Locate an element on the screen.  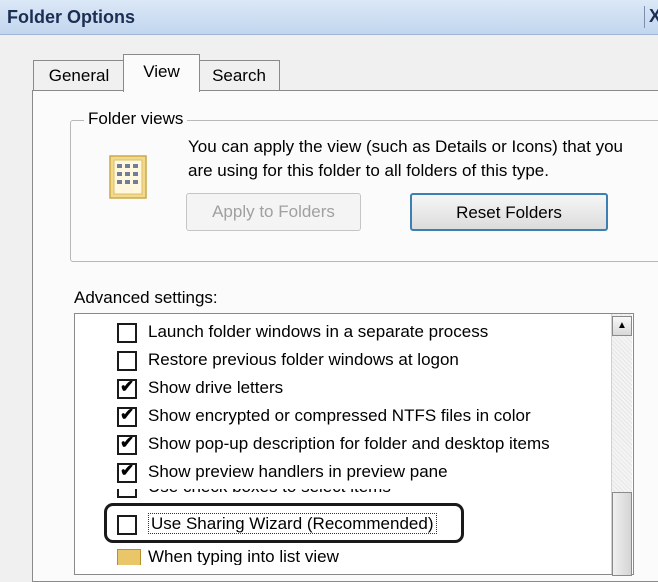
window-title: Folder Options is located at coordinates (71, 17).